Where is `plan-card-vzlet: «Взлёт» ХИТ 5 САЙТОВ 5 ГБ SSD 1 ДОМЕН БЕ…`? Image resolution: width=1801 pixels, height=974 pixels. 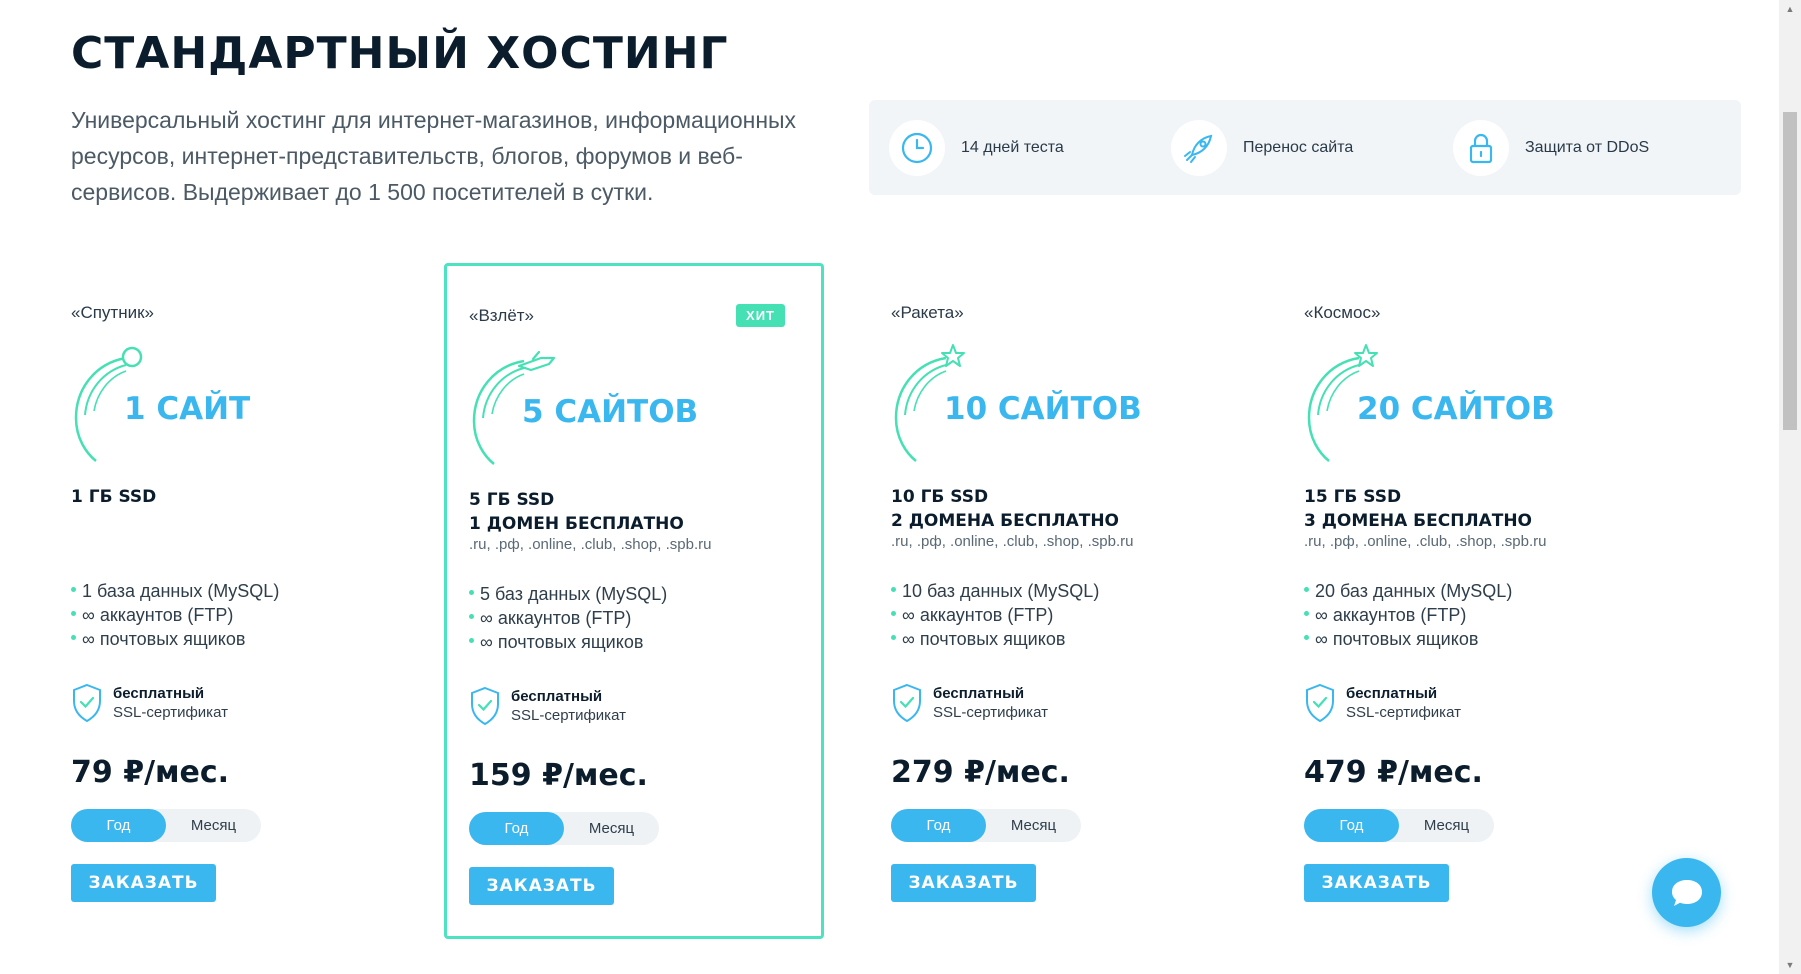 plan-card-vzlet: «Взлёт» ХИТ 5 САЙТОВ 5 ГБ SSD 1 ДОМЕН БЕ… is located at coordinates (634, 601).